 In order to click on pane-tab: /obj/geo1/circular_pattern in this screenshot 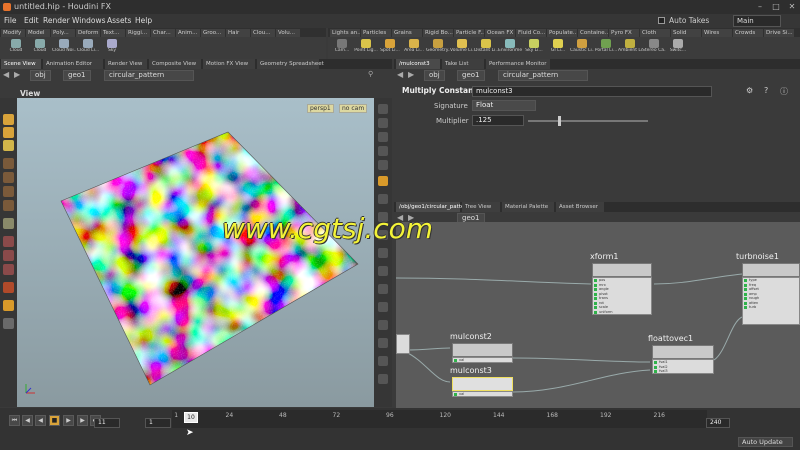, I will do `click(433, 207)`.